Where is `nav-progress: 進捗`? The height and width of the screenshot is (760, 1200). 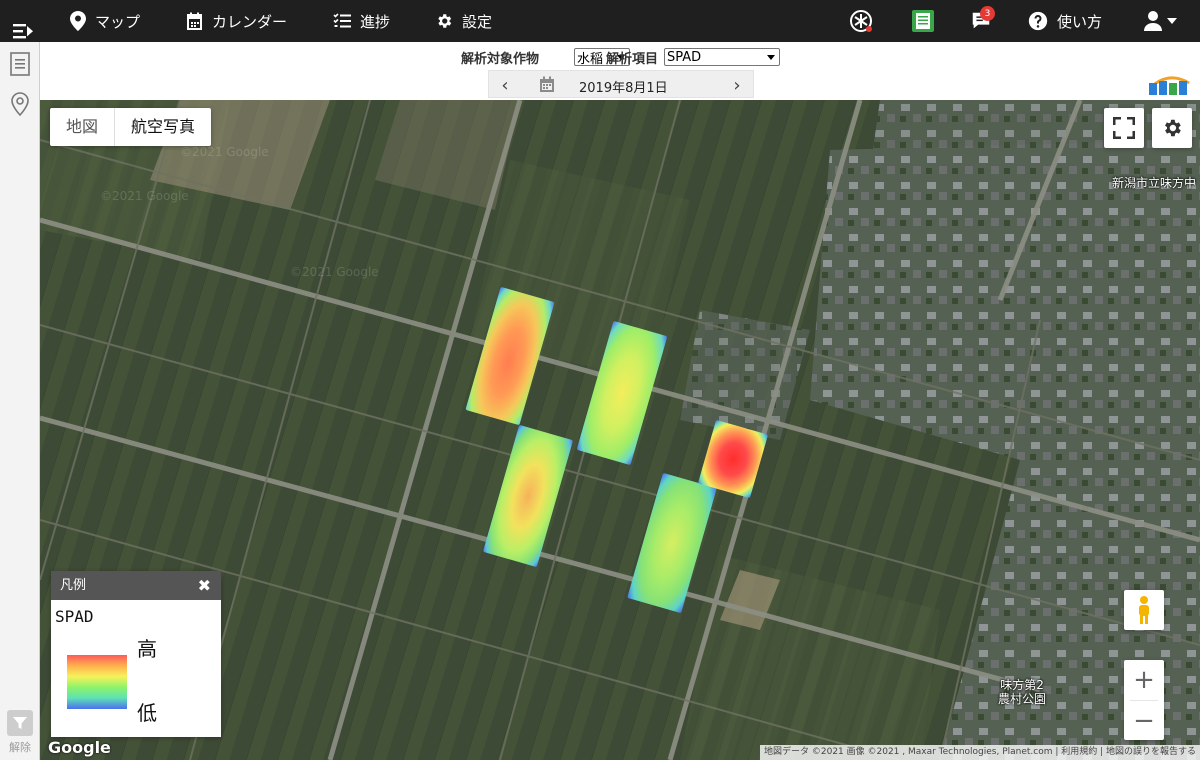 nav-progress: 進捗 is located at coordinates (361, 21).